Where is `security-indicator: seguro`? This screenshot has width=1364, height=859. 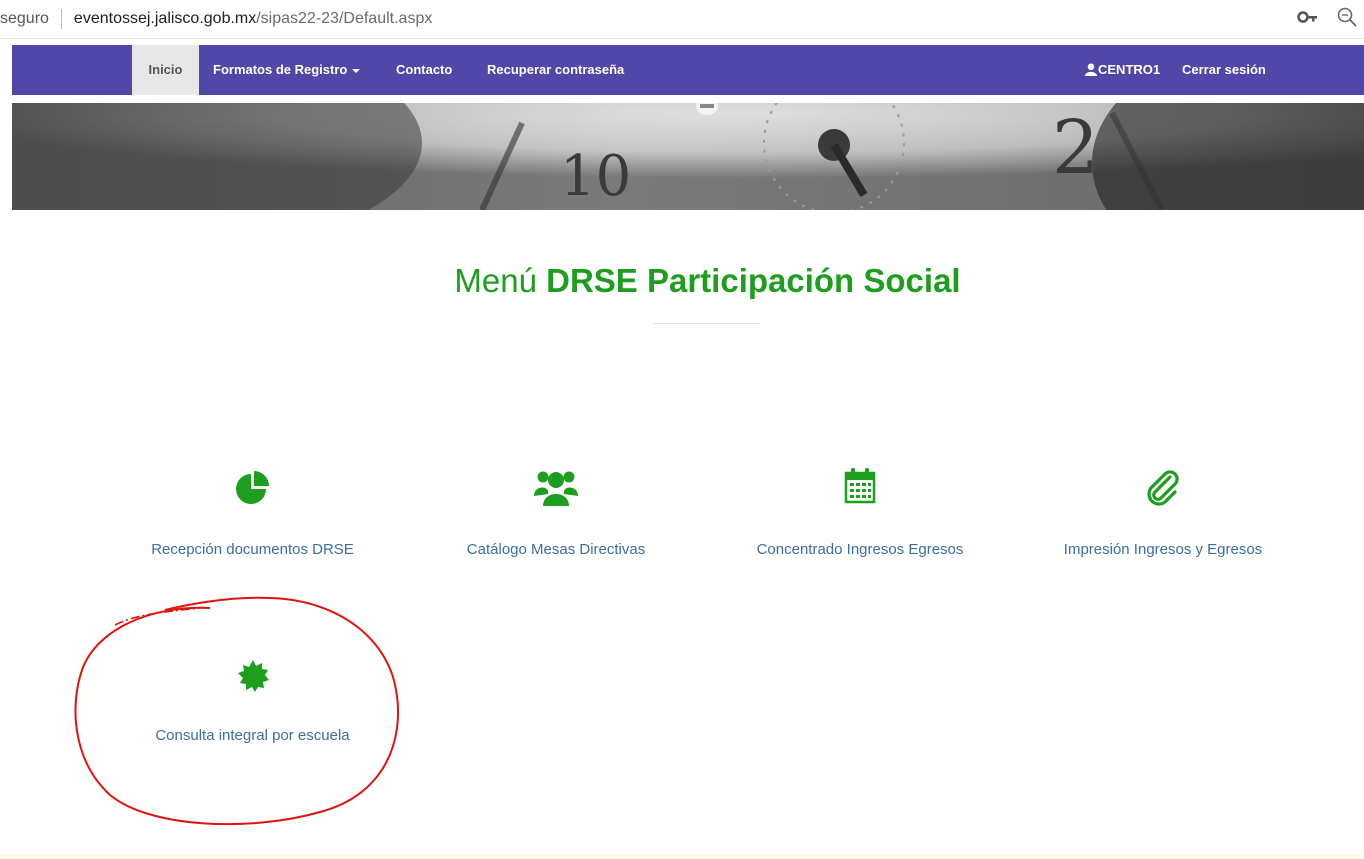
security-indicator: seguro is located at coordinates (24, 19).